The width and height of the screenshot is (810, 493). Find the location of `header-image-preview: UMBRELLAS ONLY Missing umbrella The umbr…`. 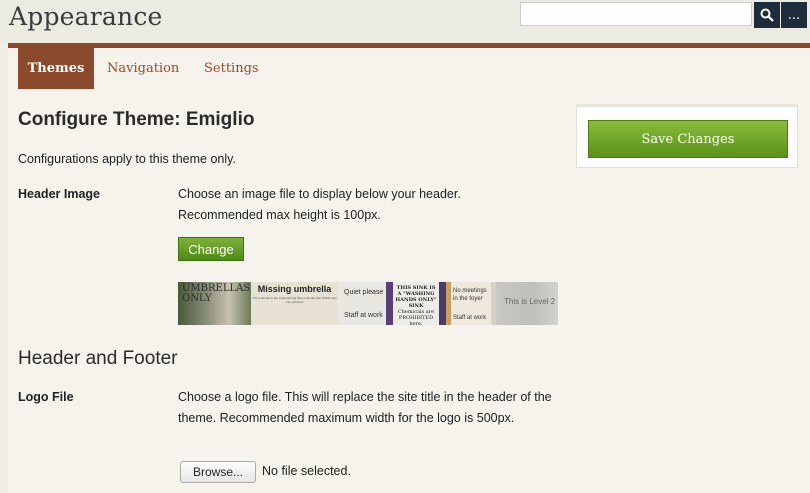

header-image-preview: UMBRELLAS ONLY Missing umbrella The umbr… is located at coordinates (368, 303).